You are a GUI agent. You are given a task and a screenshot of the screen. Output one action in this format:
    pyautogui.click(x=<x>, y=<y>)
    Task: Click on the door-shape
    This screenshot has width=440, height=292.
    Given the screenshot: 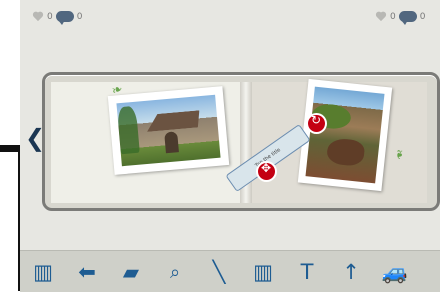 What is the action you would take?
    pyautogui.click(x=171, y=142)
    